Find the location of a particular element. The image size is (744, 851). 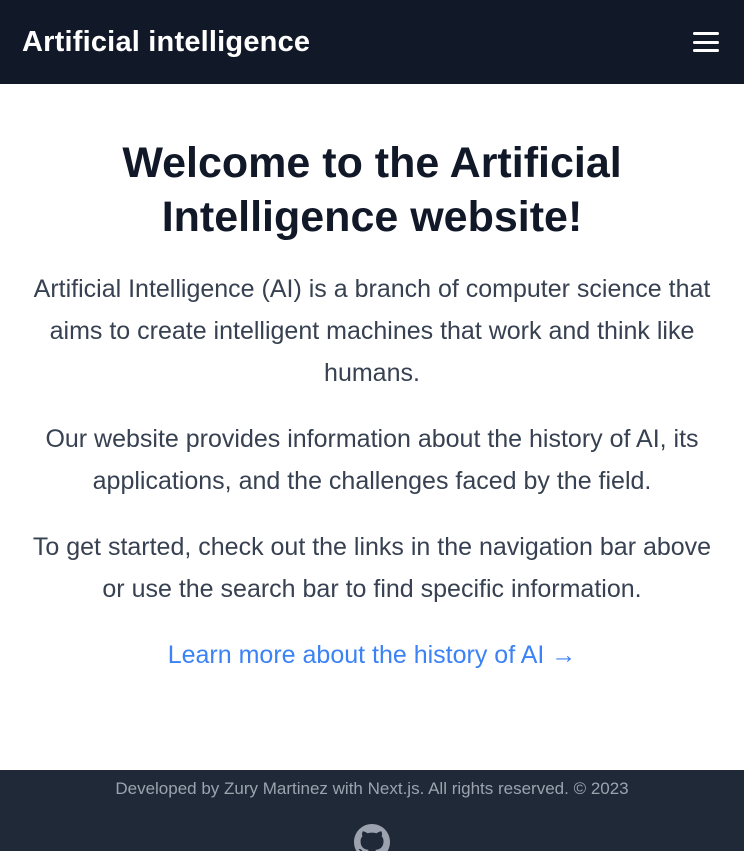

top-navbar: Artificial intelligence is located at coordinates (372, 42).